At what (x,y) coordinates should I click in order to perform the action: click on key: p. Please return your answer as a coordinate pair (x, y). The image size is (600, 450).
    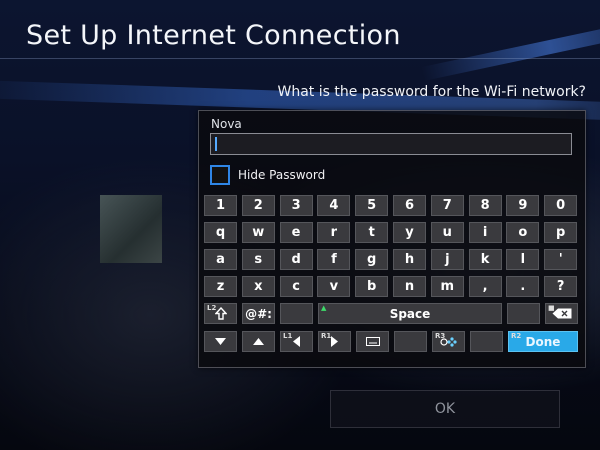
    Looking at the image, I should click on (561, 232).